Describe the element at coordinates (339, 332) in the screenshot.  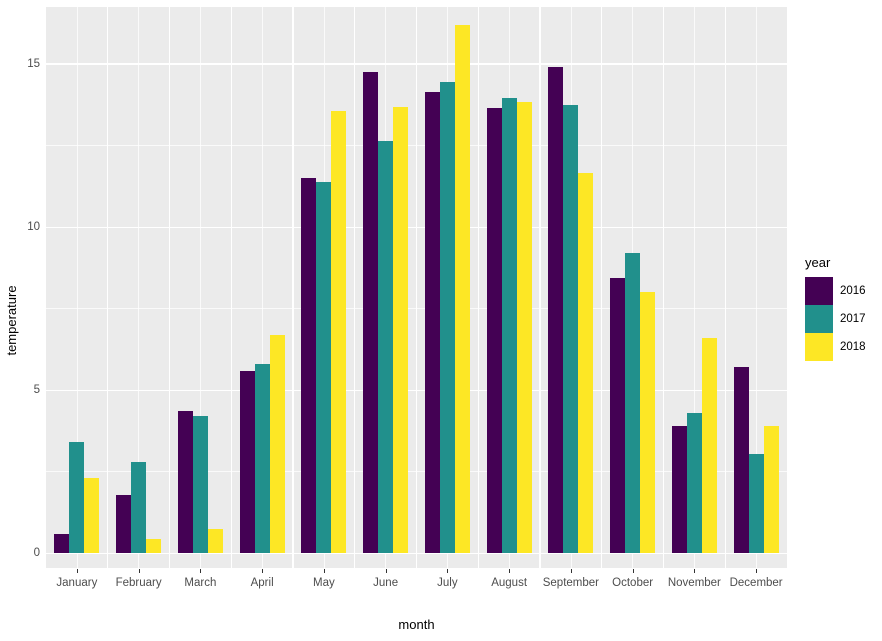
I see `bar-2018-May` at that location.